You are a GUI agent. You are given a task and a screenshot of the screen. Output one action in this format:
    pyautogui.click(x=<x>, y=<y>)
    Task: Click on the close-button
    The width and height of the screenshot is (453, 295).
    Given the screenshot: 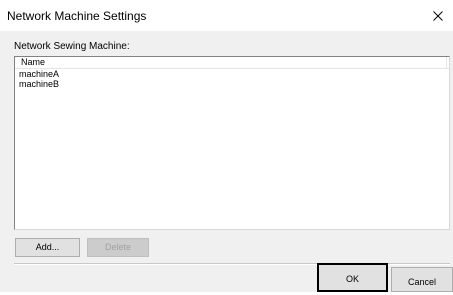 What is the action you would take?
    pyautogui.click(x=438, y=15)
    